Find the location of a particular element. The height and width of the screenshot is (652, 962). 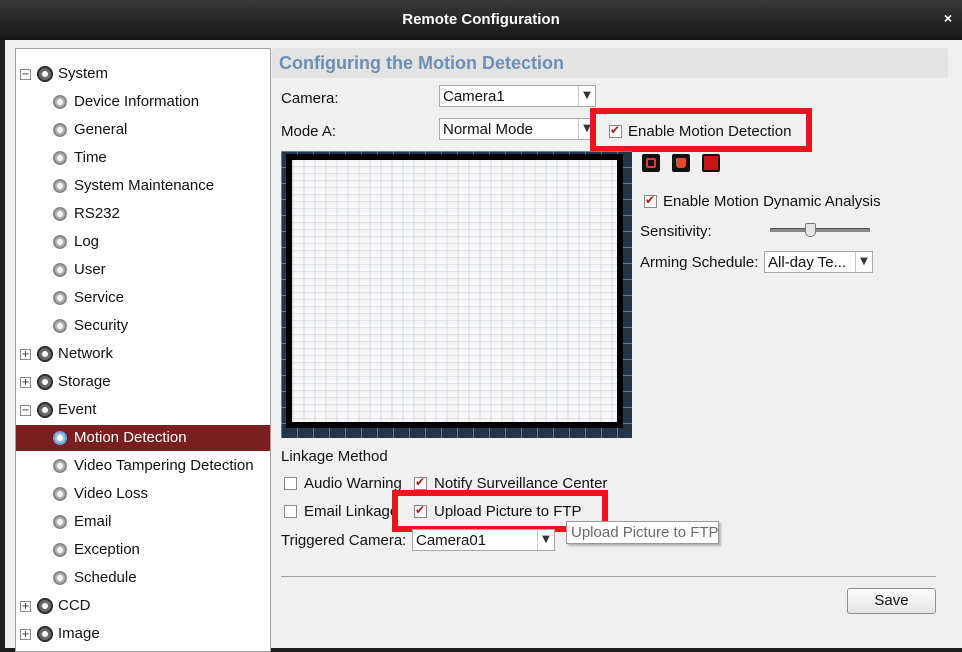

email-linkage-label: Email Linkage is located at coordinates (351, 511).